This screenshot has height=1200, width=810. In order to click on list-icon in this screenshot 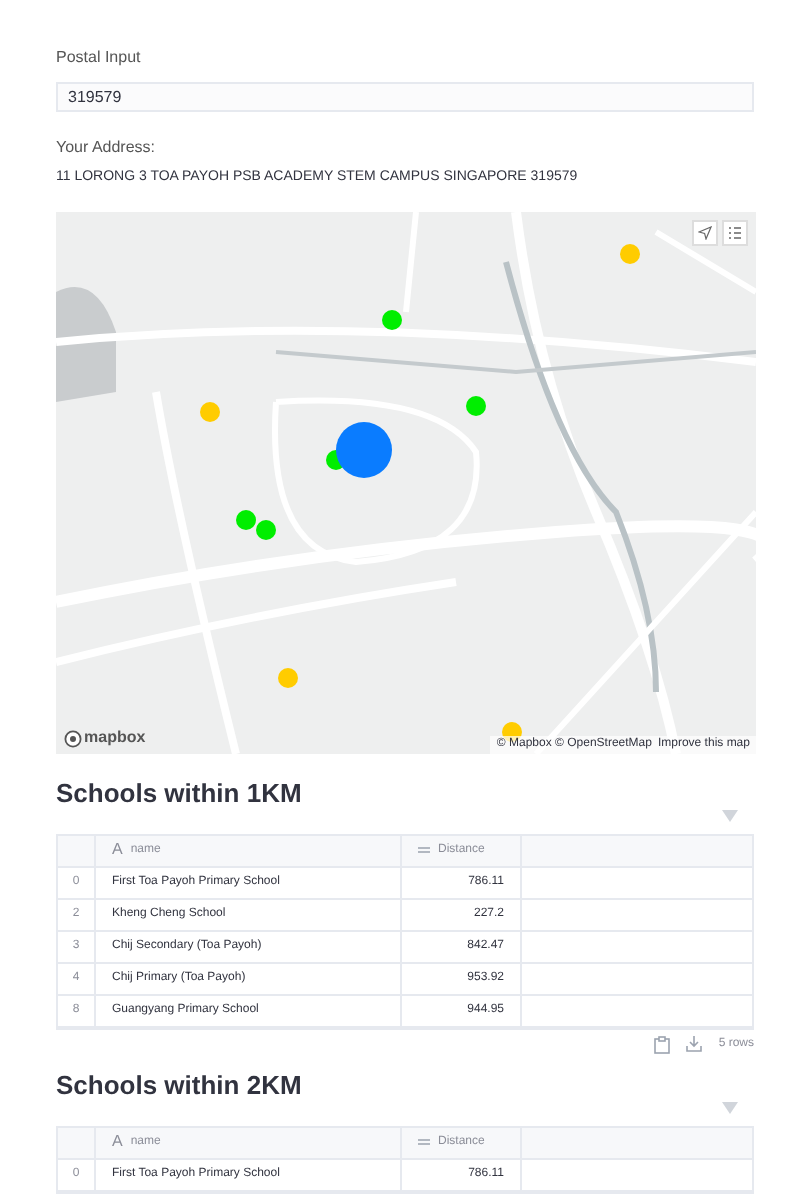, I will do `click(735, 232)`.